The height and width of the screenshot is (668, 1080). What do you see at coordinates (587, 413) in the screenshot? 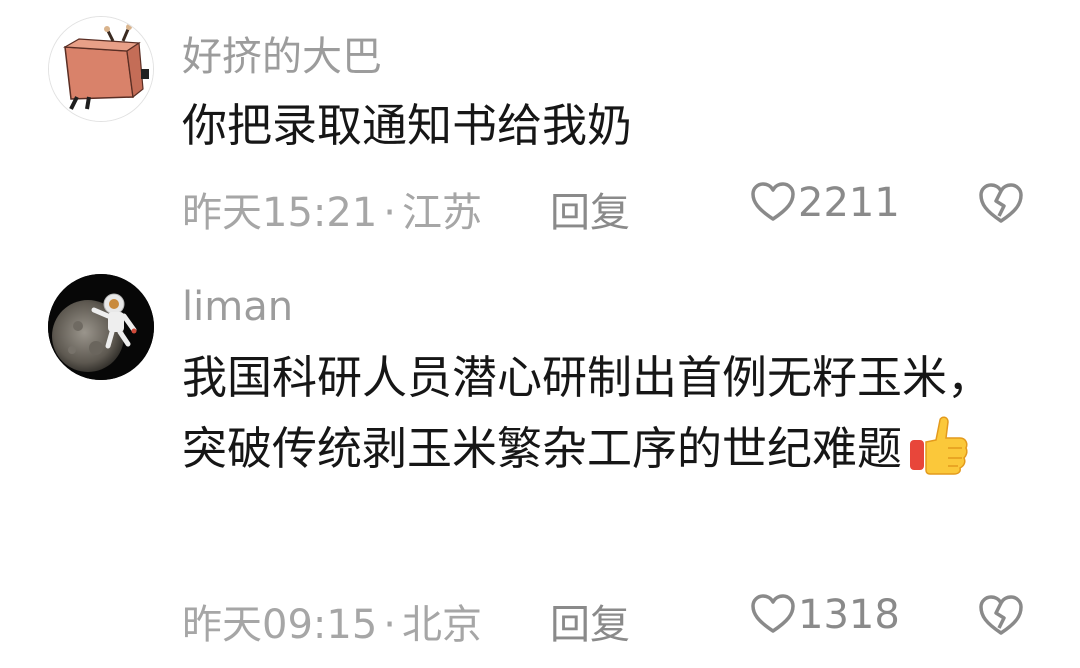
I see `comment-text-content: 我国科研人员潜心研制出首例无籽玉米，突破传统剥玉米繁杂工序的世纪难题` at bounding box center [587, 413].